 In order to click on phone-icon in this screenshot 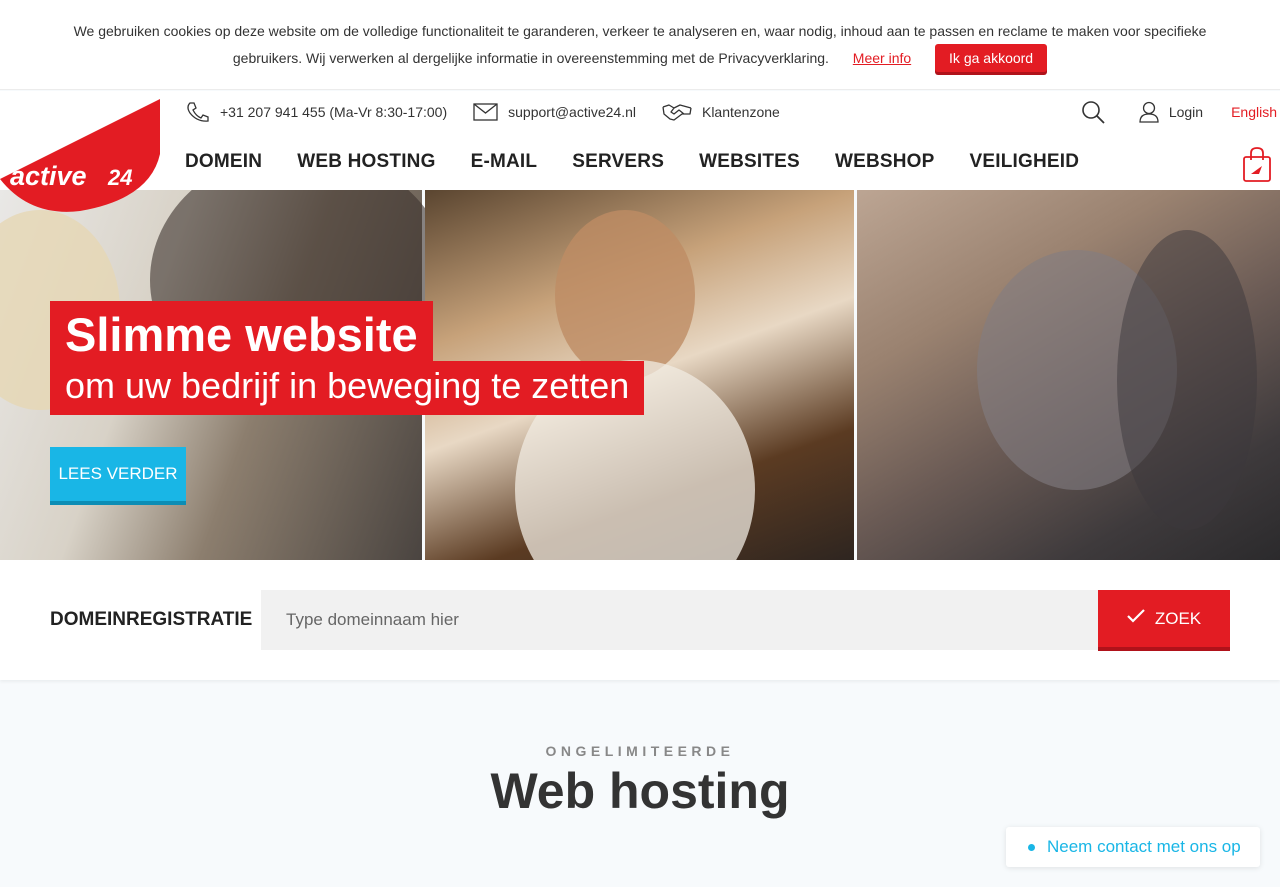, I will do `click(198, 112)`.